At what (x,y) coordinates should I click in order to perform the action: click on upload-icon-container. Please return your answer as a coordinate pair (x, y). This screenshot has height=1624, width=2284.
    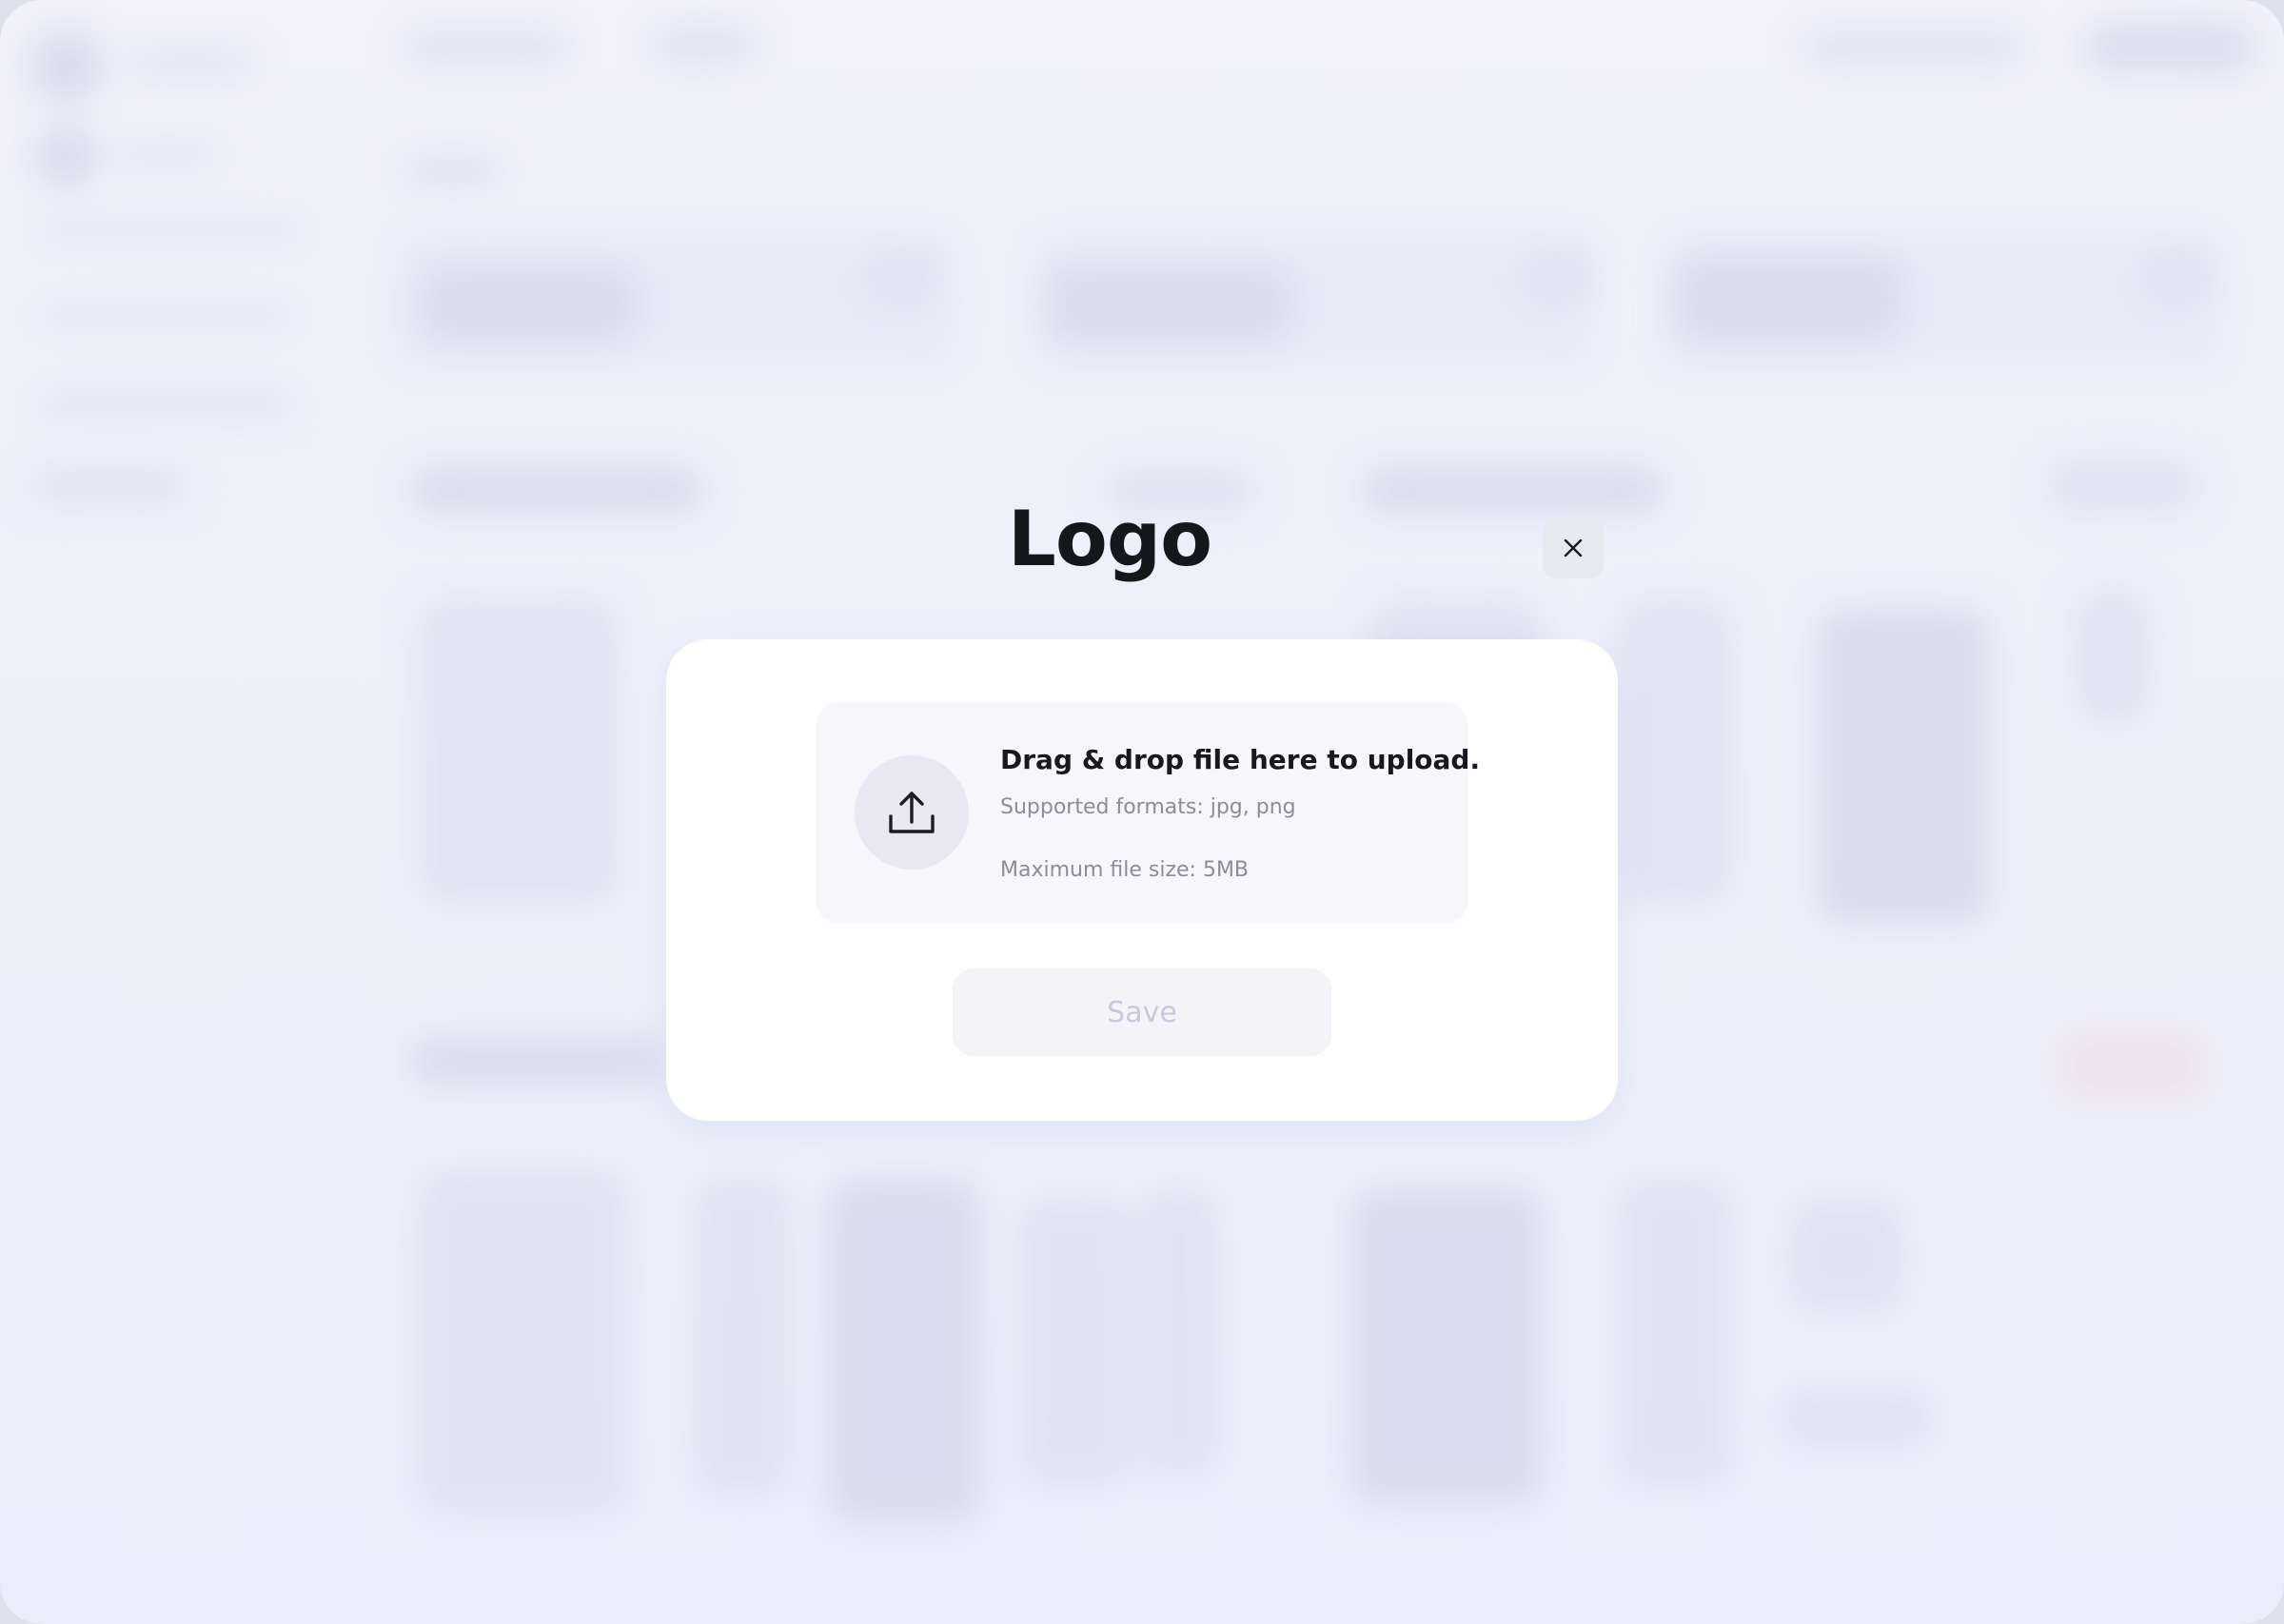
    Looking at the image, I should click on (912, 812).